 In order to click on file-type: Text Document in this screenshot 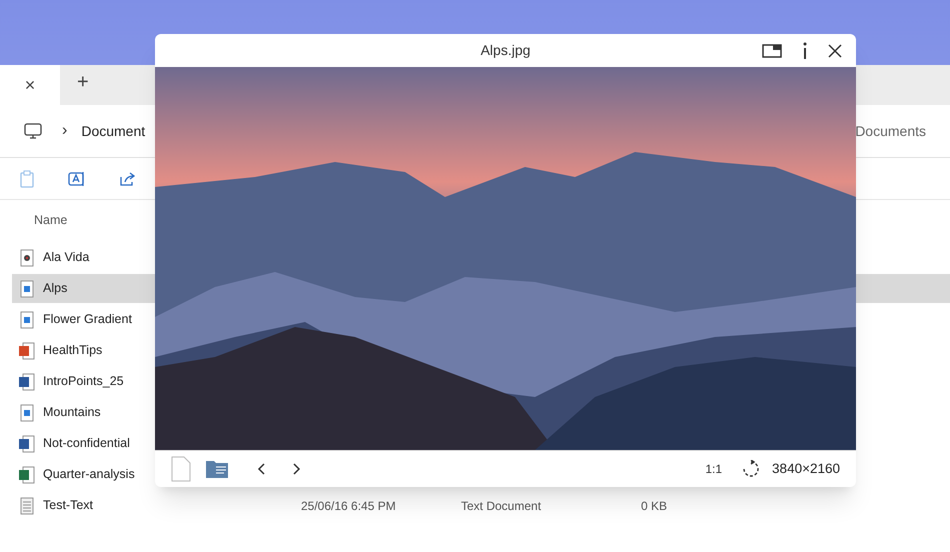, I will do `click(501, 506)`.